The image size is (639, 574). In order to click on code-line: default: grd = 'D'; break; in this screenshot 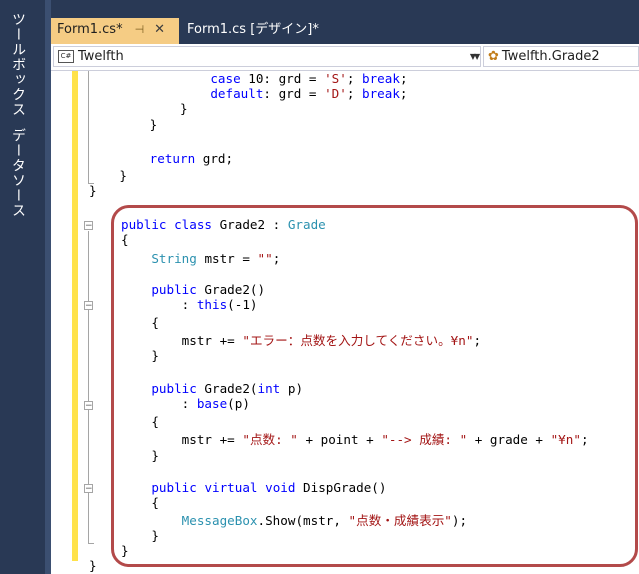, I will do `click(248, 93)`.